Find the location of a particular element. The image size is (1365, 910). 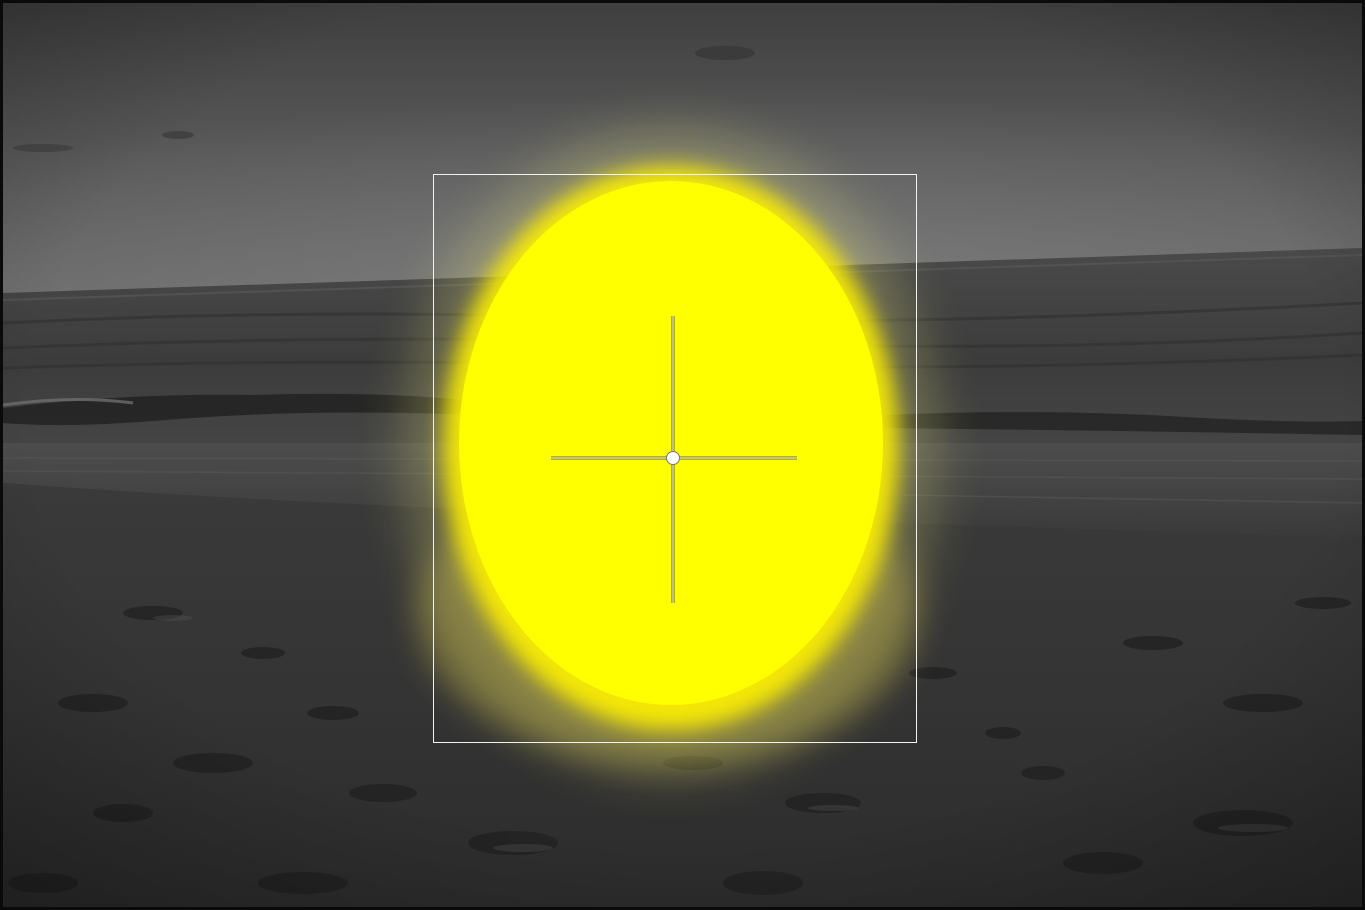

circle-handle-icon is located at coordinates (673, 458).